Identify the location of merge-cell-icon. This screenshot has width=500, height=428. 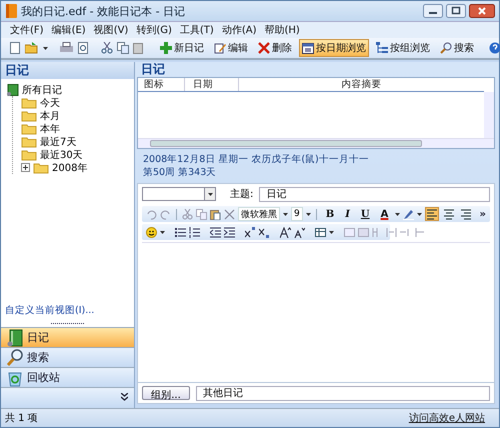
(391, 232).